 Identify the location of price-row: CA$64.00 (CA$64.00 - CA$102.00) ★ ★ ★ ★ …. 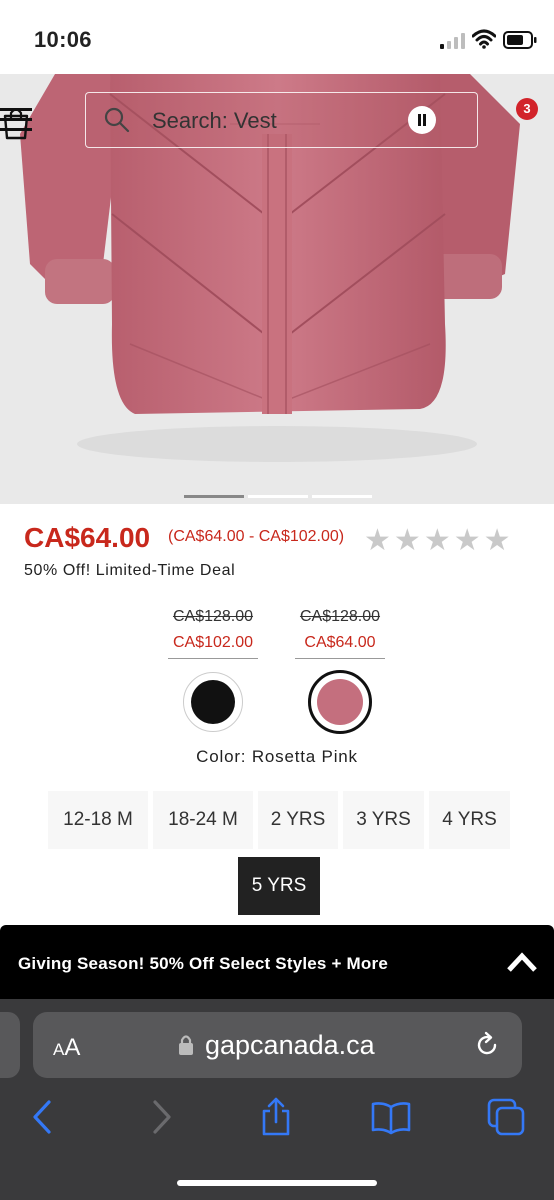
(279, 540).